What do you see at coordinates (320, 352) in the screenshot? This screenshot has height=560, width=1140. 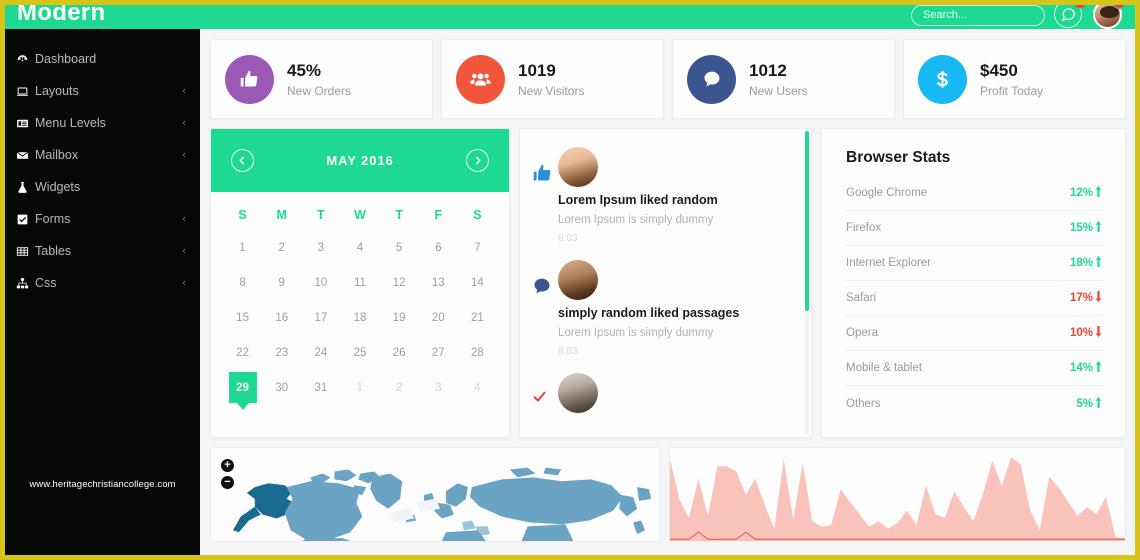 I see `calendar-day: 24` at bounding box center [320, 352].